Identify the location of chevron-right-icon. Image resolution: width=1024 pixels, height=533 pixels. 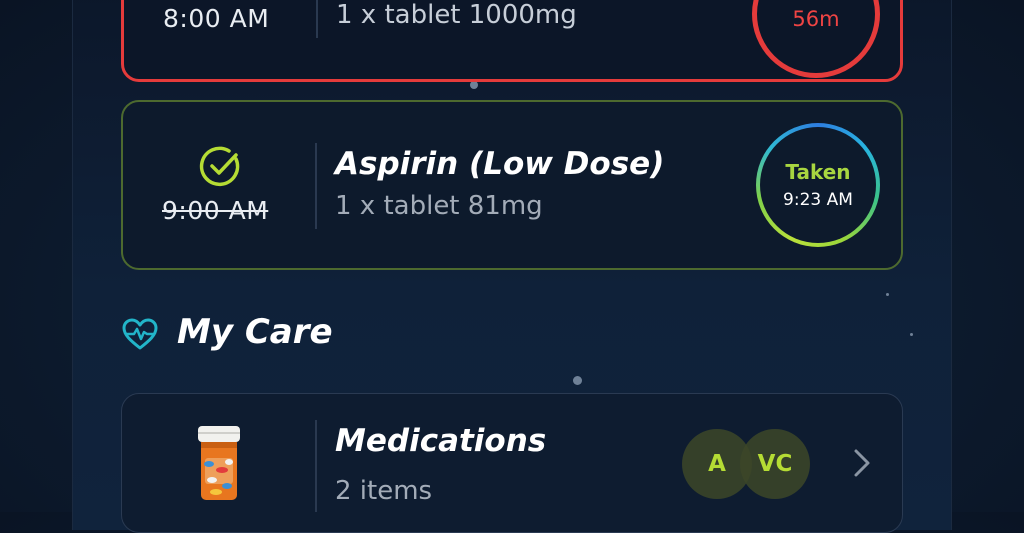
(862, 463).